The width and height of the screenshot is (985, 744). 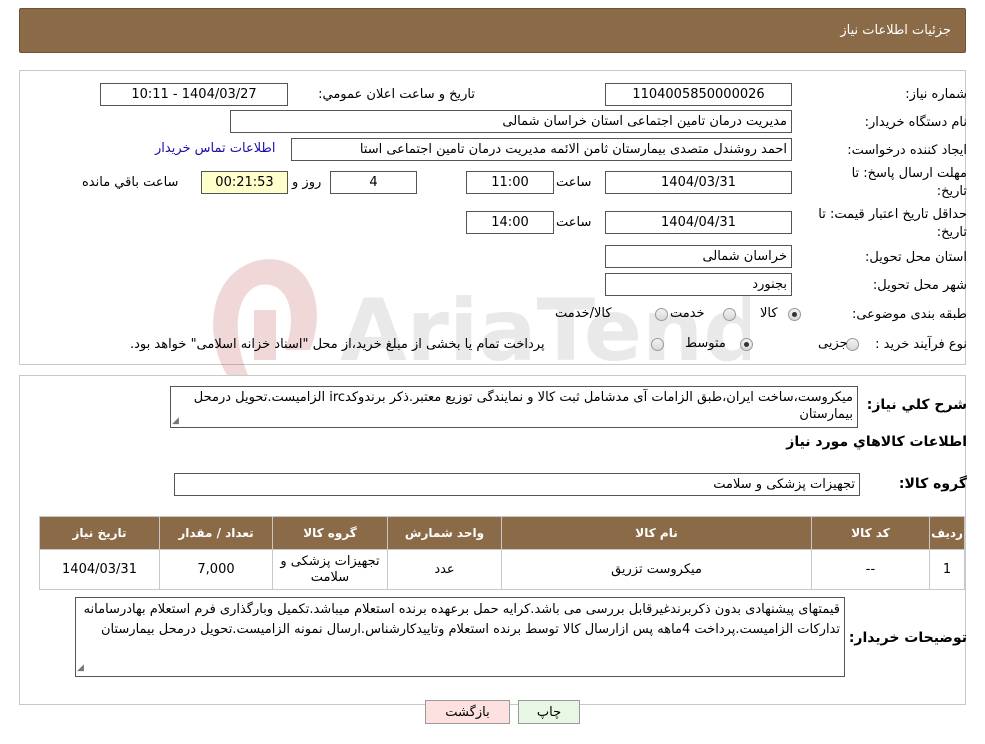 I want to click on buyer-notes-resize-handle-icon: ◢, so click(x=80, y=703).